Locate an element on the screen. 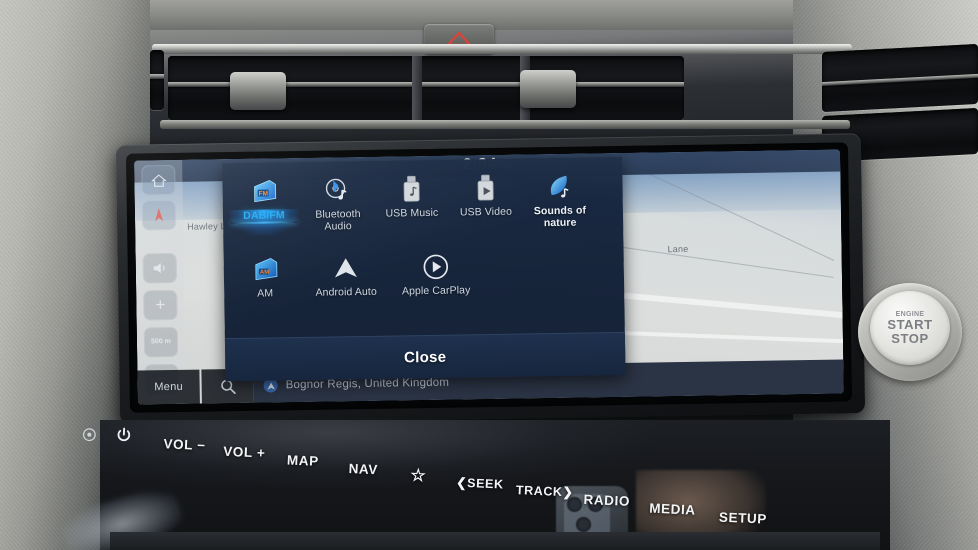 This screenshot has width=978, height=550. map-key: MAP is located at coordinates (303, 460).